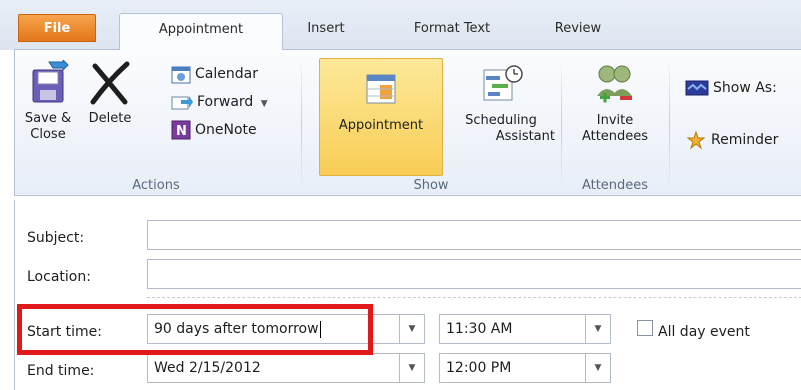 The width and height of the screenshot is (801, 390). I want to click on end-time-dropdown-button: ▼, so click(598, 368).